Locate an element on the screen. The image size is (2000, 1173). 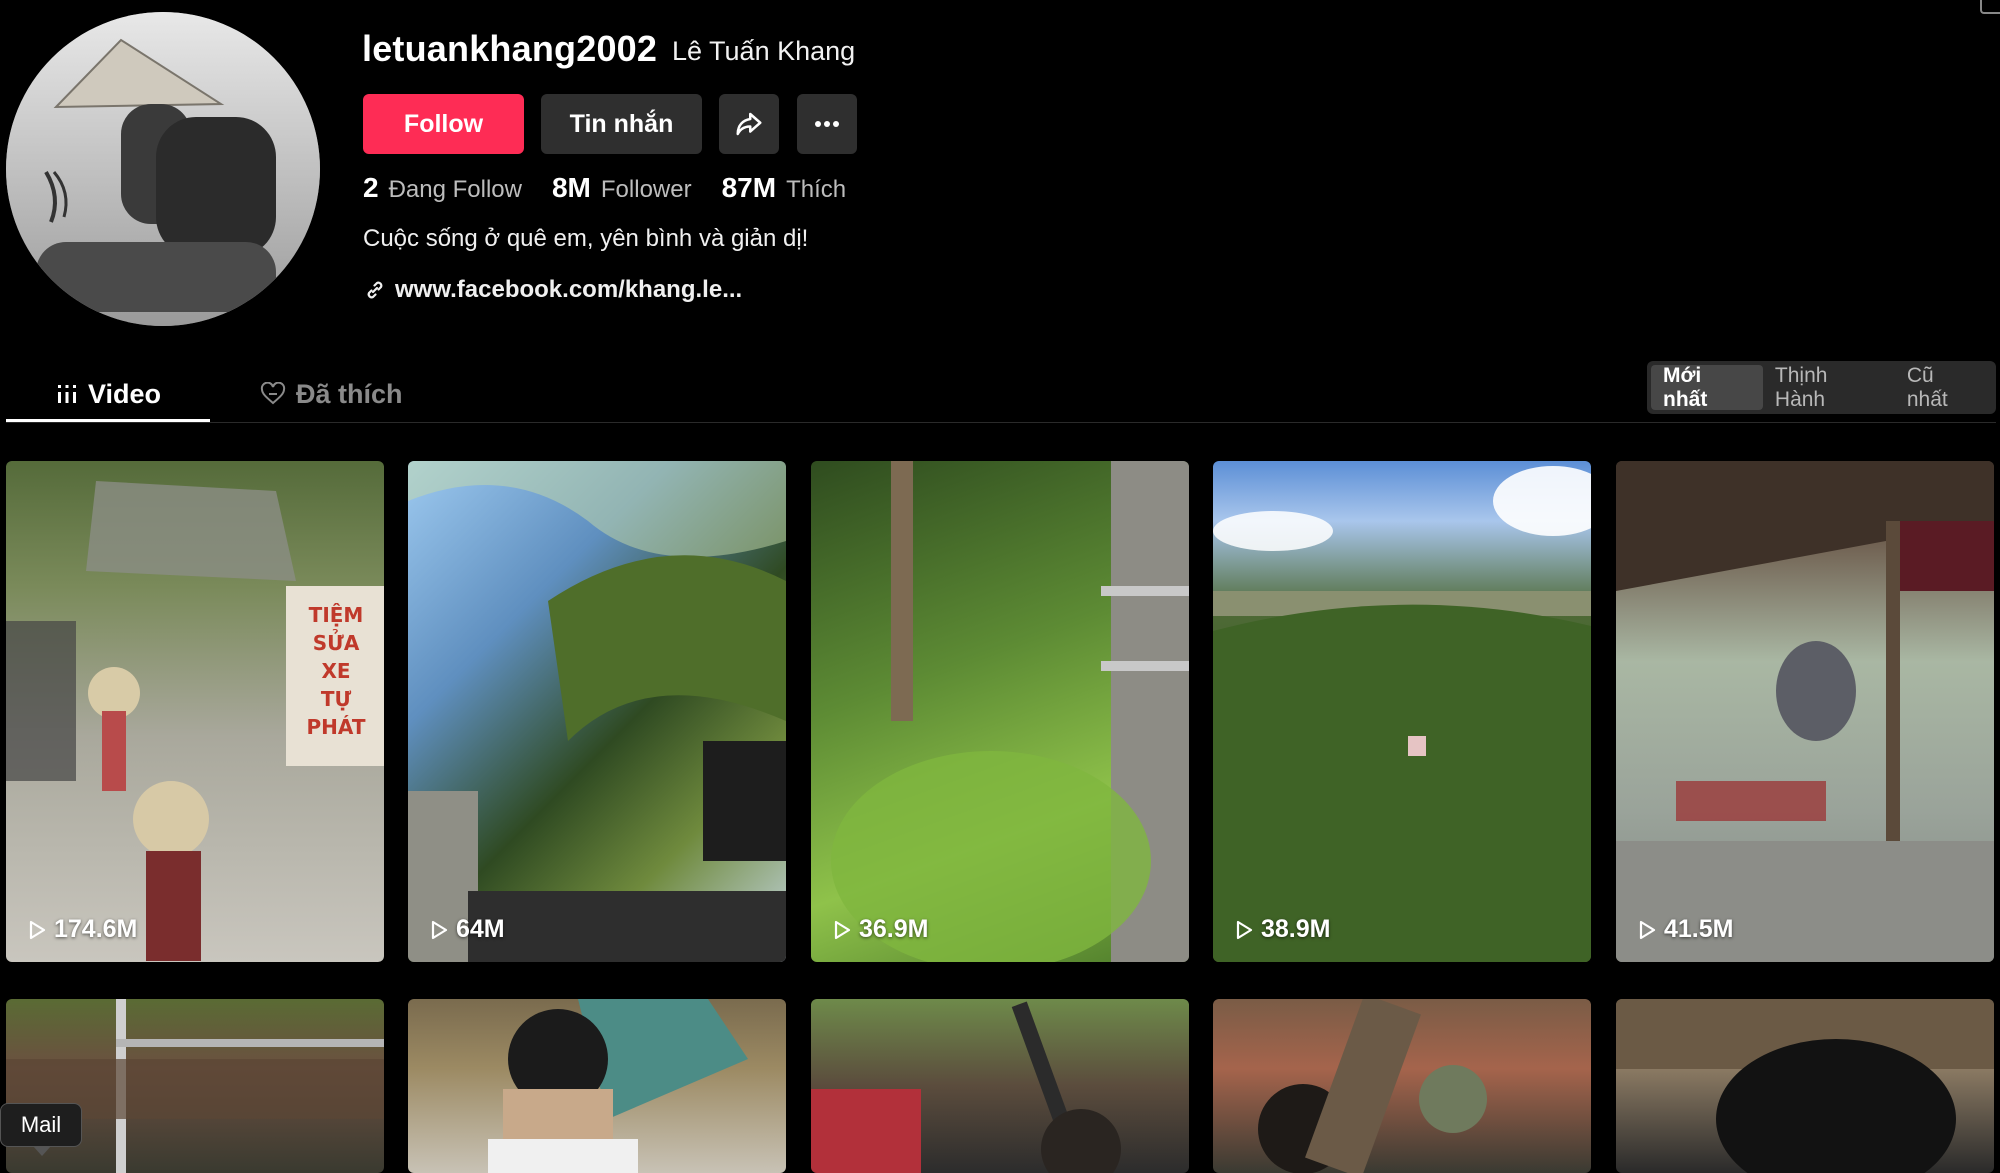
view-count-text: 38.9M is located at coordinates (1296, 929).